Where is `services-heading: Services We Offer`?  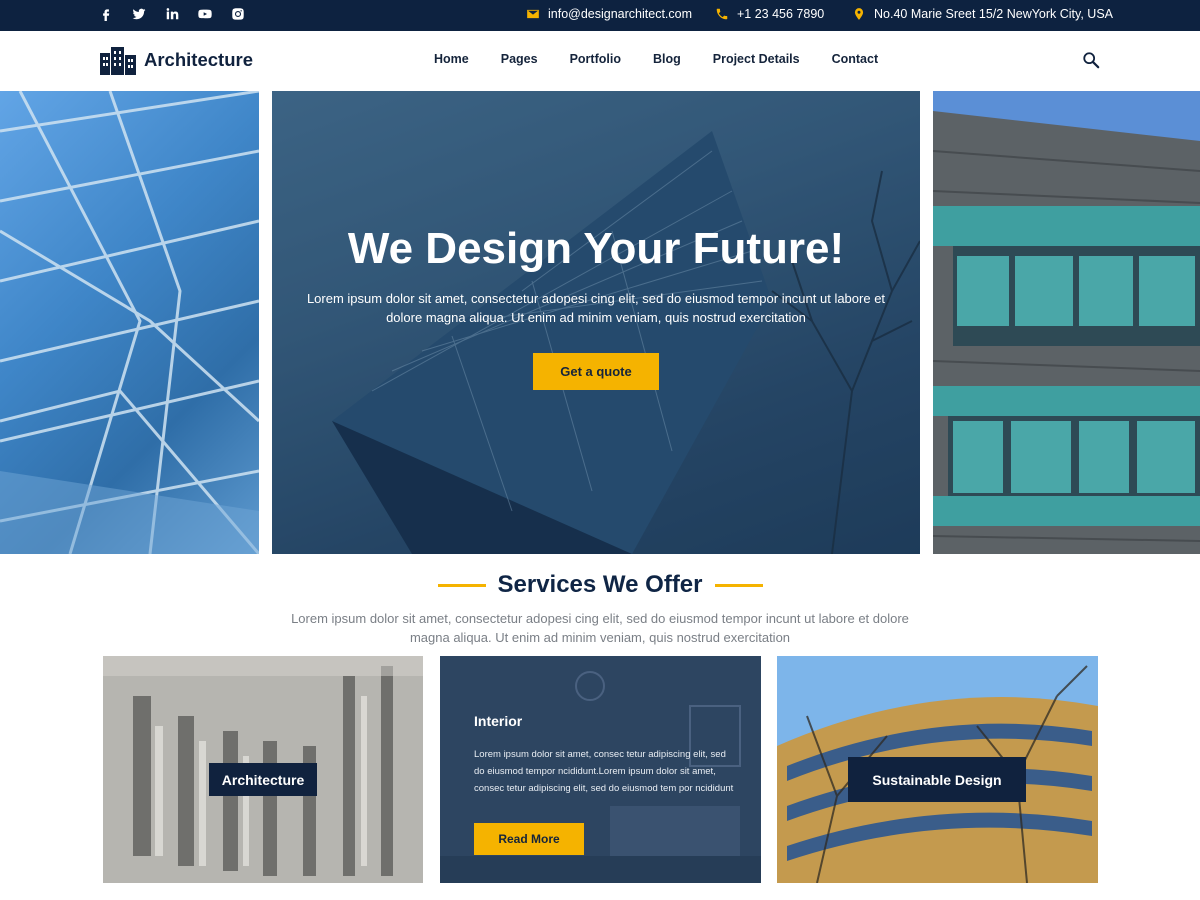
services-heading: Services We Offer is located at coordinates (600, 585).